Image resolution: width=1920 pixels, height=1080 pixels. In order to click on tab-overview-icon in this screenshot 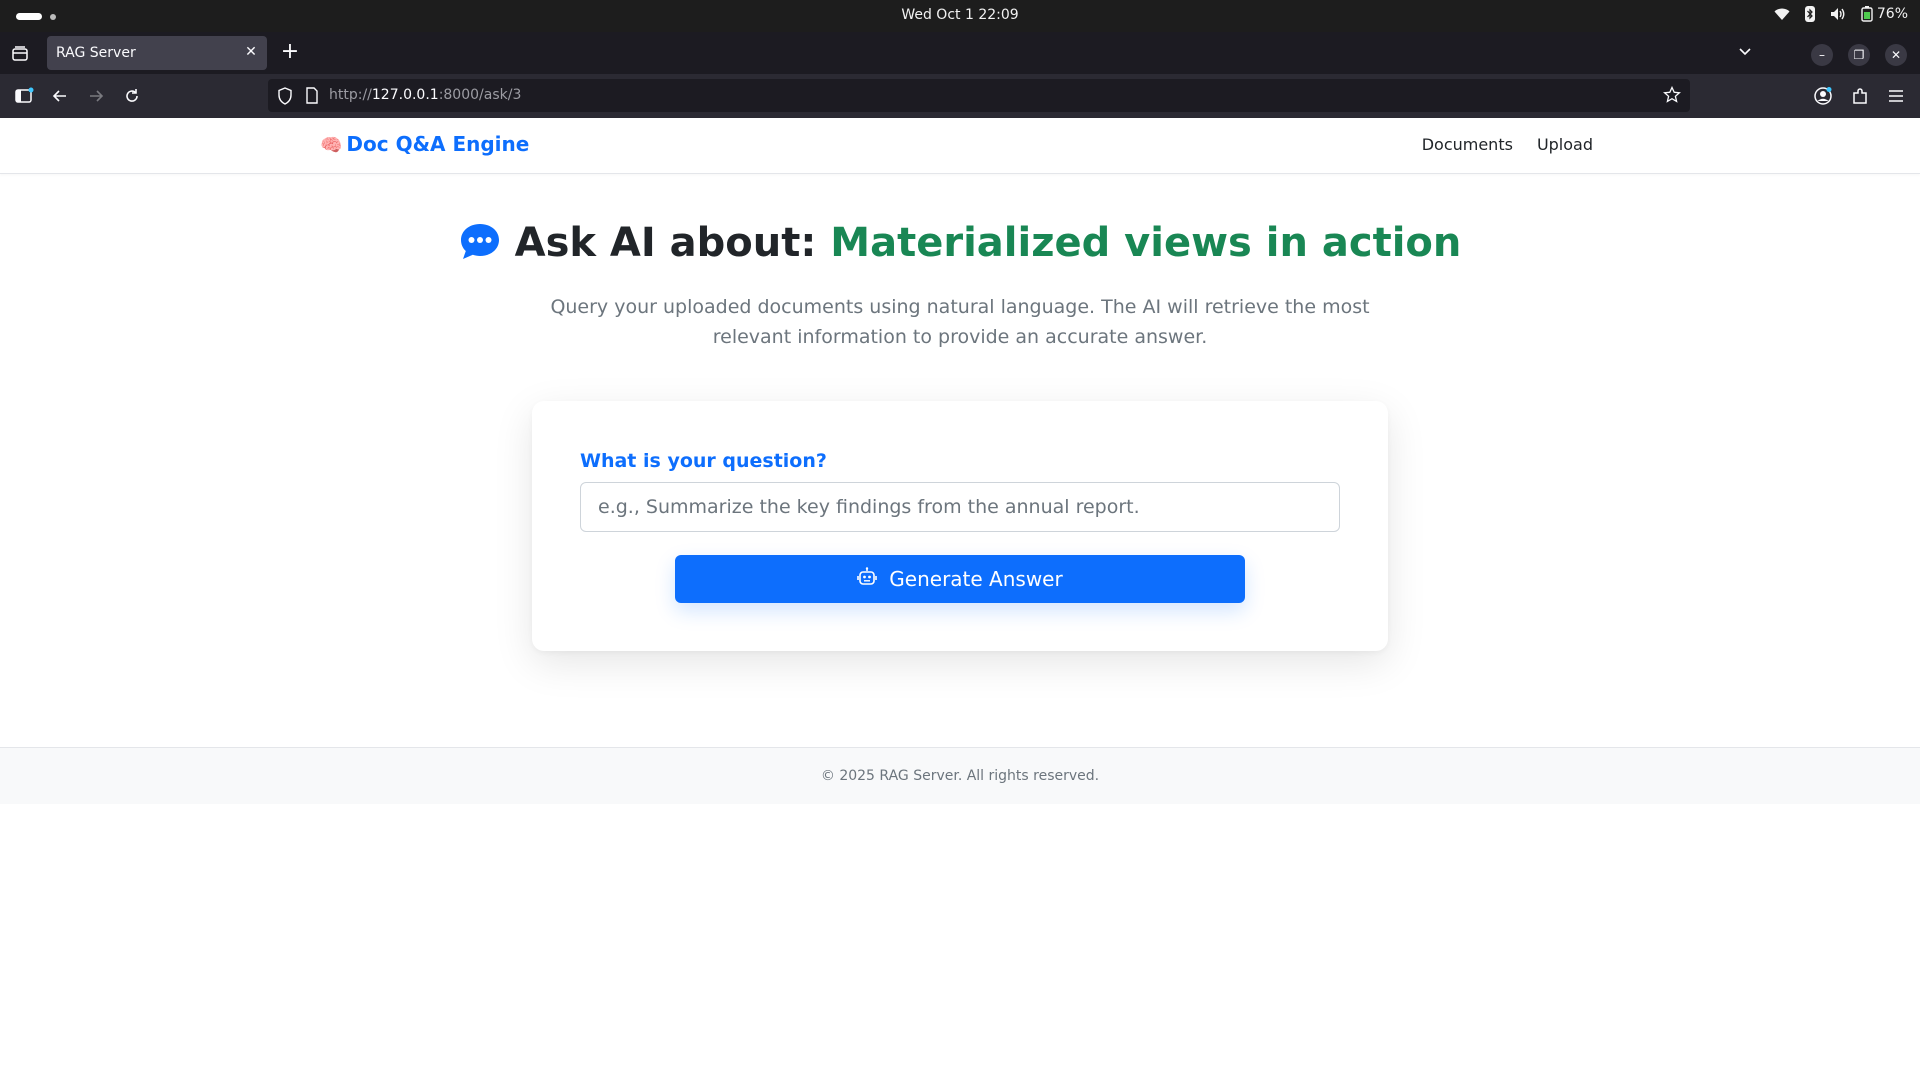, I will do `click(20, 54)`.